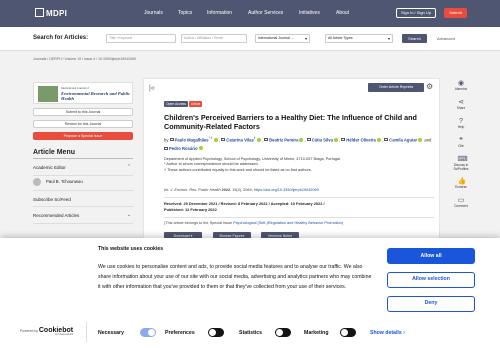  I want to click on nav-author-services: Author Services, so click(265, 13).